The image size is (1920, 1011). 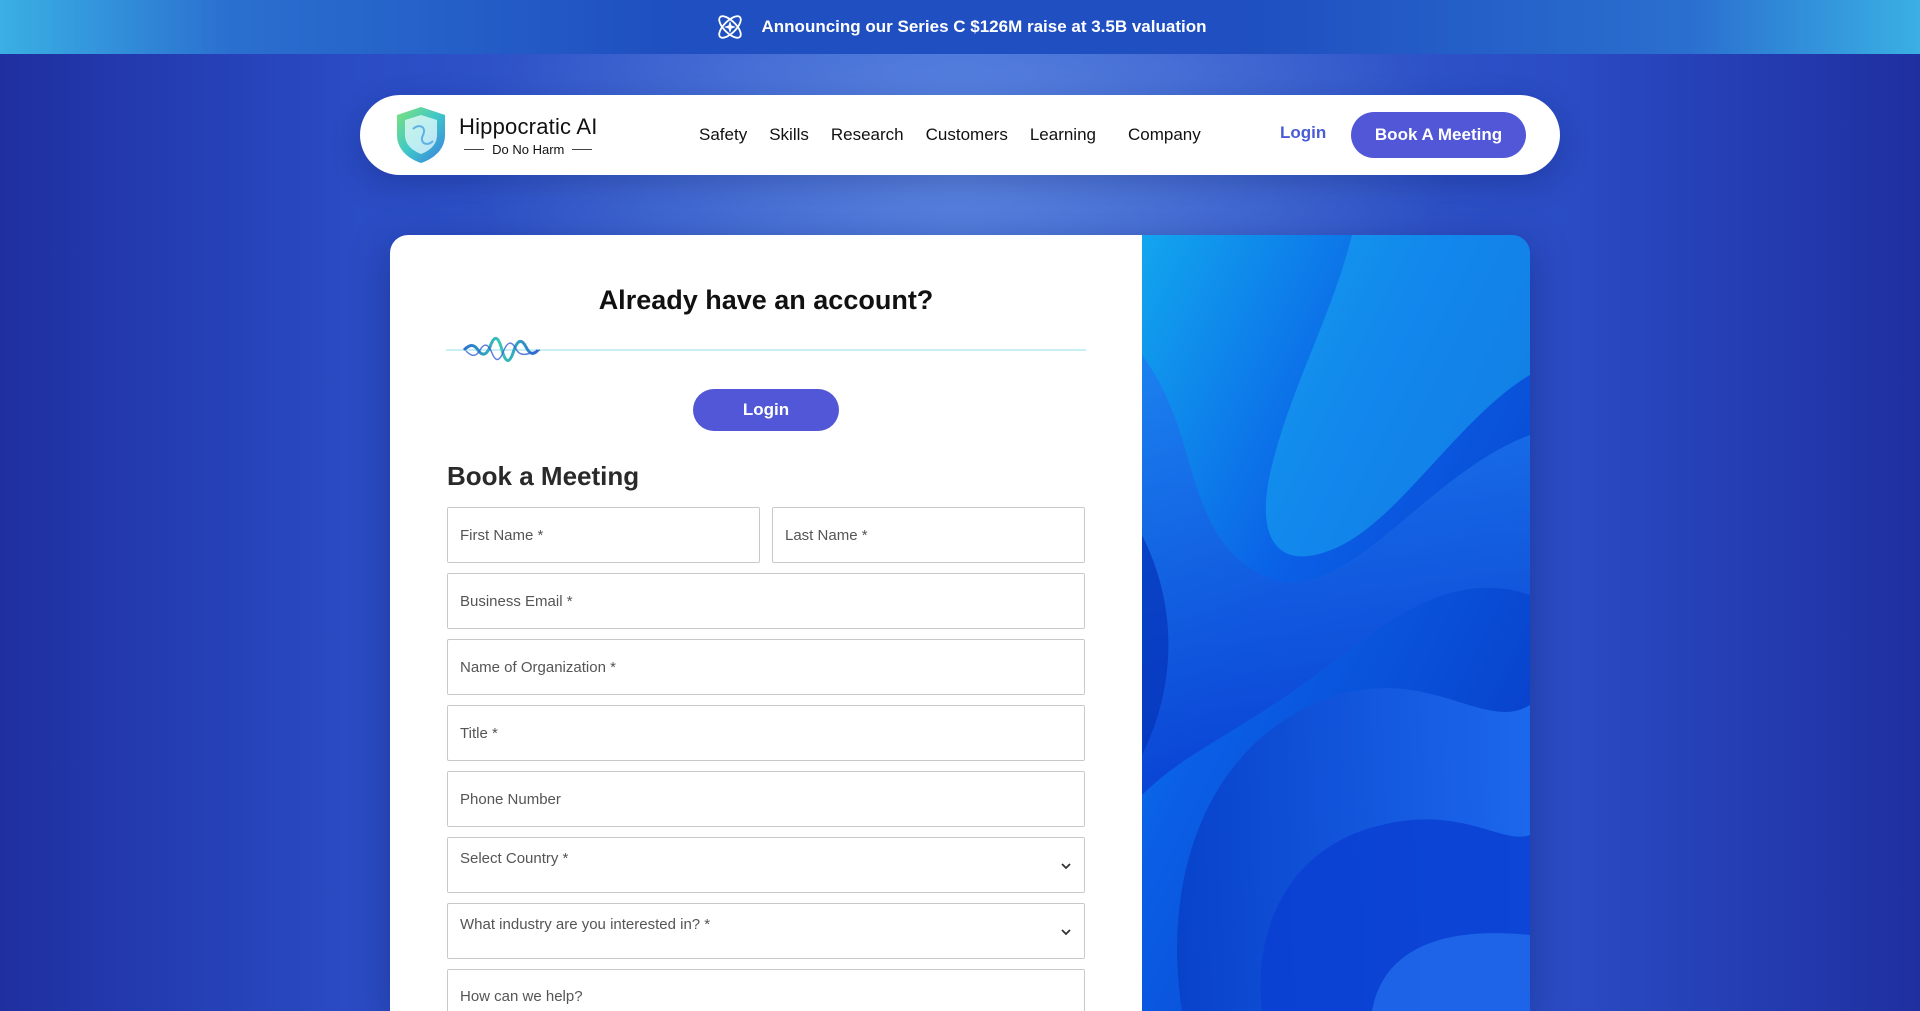 What do you see at coordinates (867, 135) in the screenshot?
I see `nav-link-research: Research` at bounding box center [867, 135].